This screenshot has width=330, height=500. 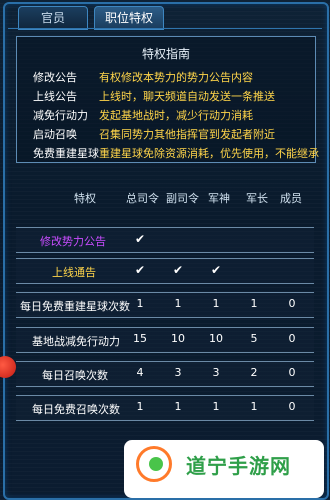 I want to click on cell-wargod: 10, so click(x=216, y=338).